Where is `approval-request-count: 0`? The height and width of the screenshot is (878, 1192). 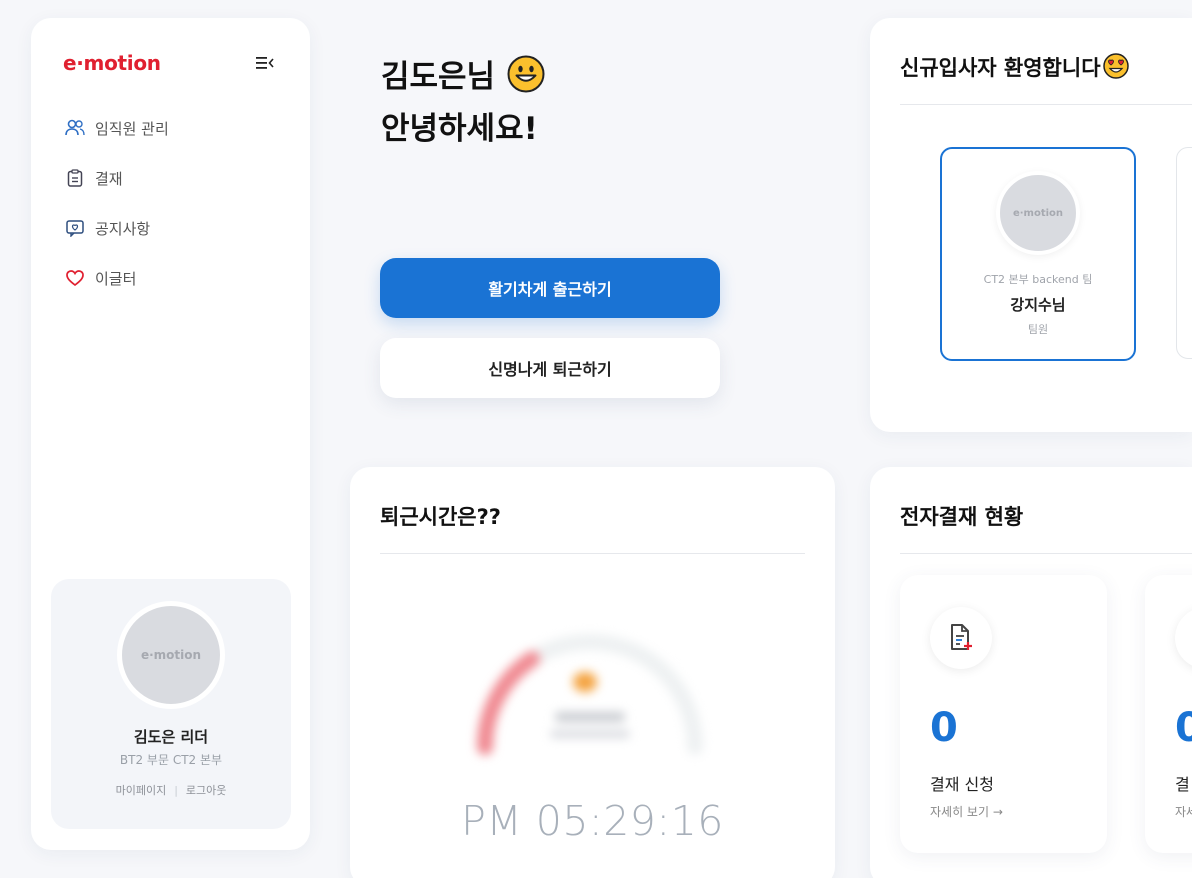
approval-request-count: 0 is located at coordinates (944, 728).